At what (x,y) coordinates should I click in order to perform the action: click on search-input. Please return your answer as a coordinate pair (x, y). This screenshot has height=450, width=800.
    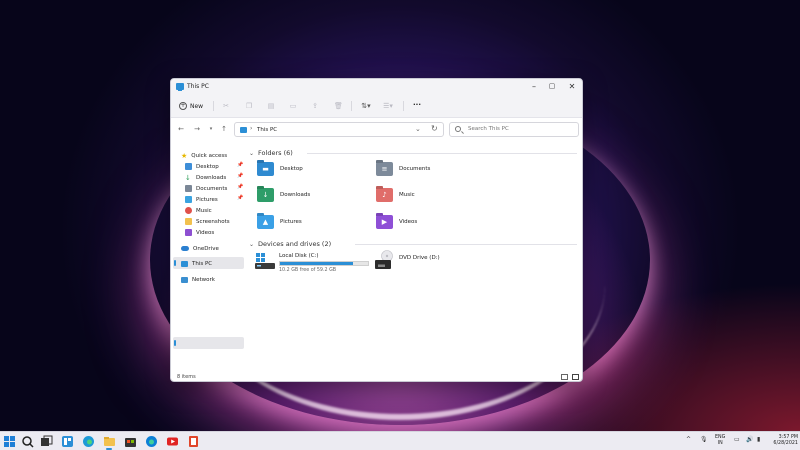
    Looking at the image, I should click on (520, 129).